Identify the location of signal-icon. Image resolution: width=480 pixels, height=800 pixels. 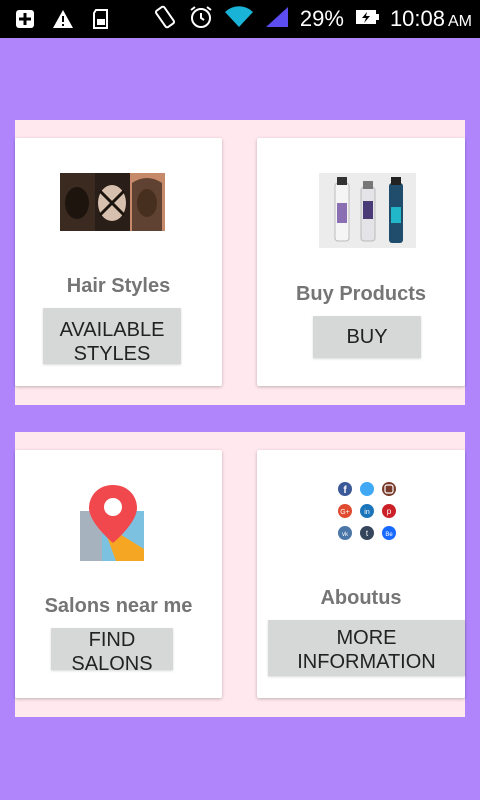
(277, 19).